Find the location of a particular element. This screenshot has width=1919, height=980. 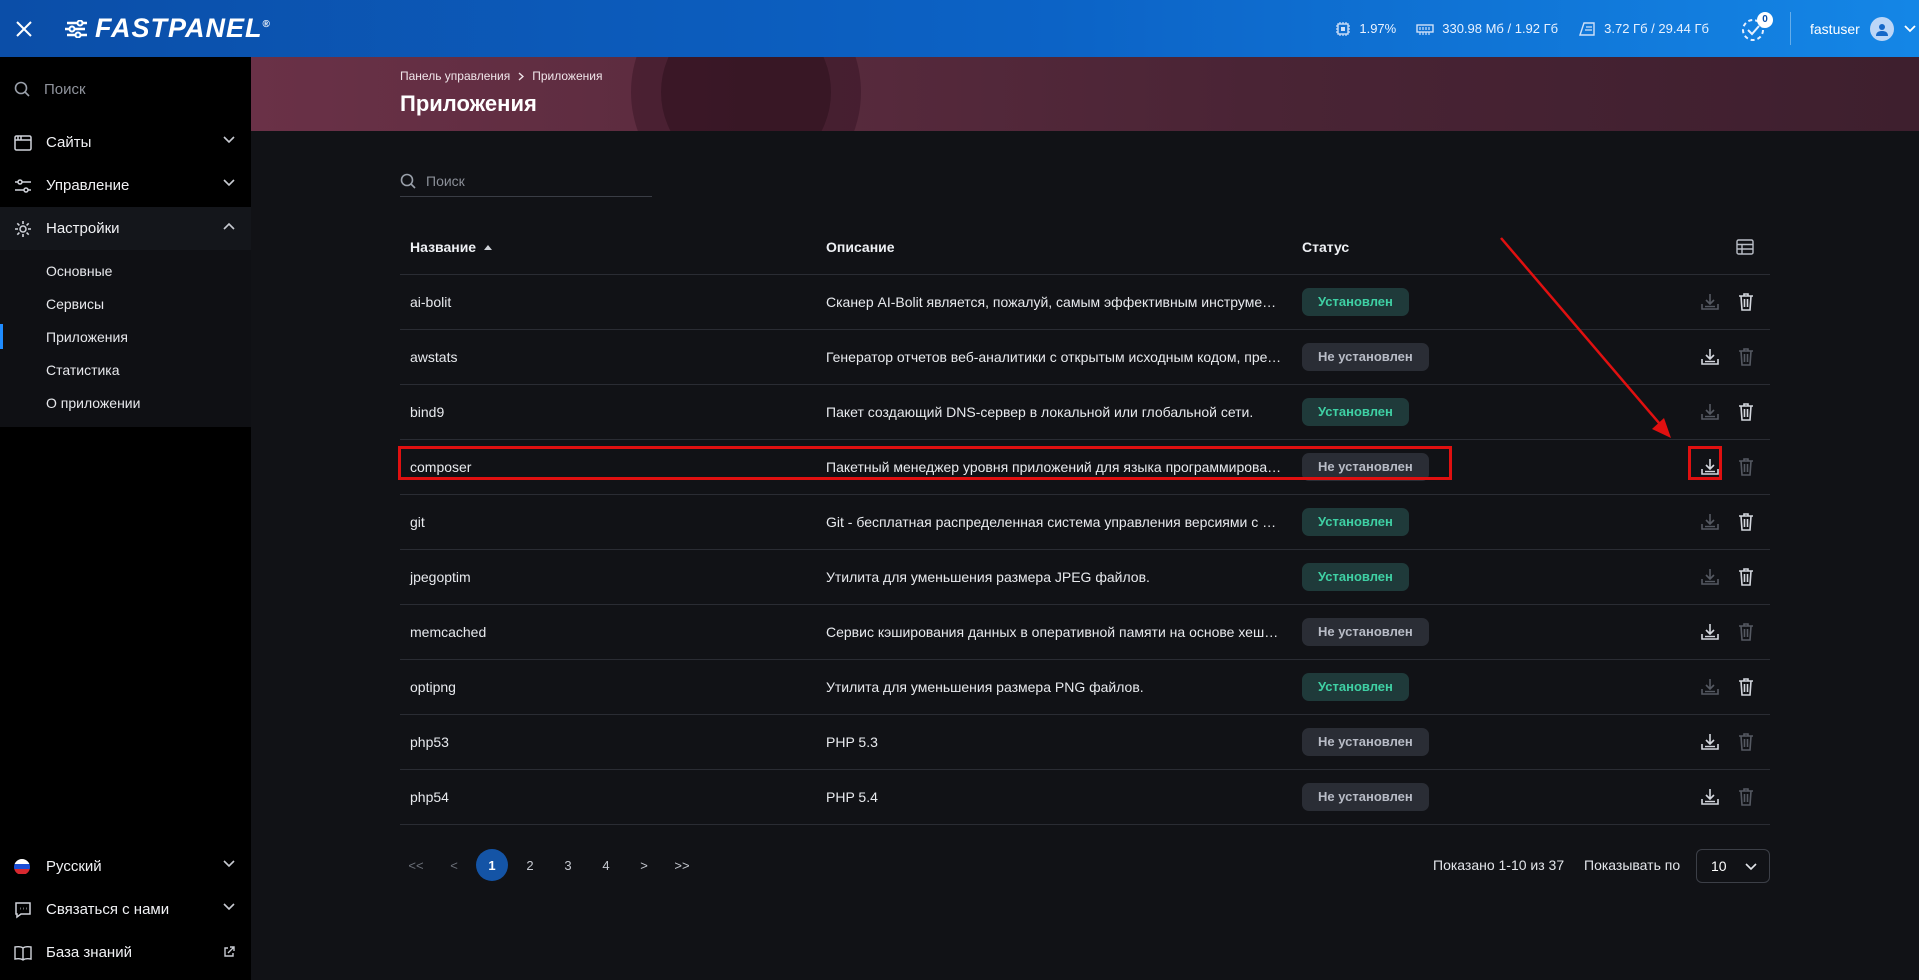

last-page-button: >> is located at coordinates (682, 865).